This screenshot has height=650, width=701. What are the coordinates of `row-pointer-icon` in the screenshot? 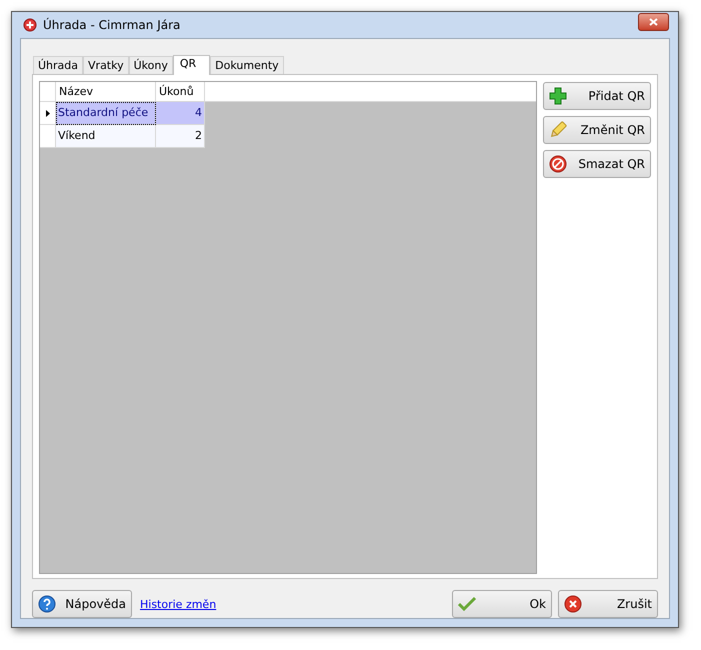 It's located at (48, 113).